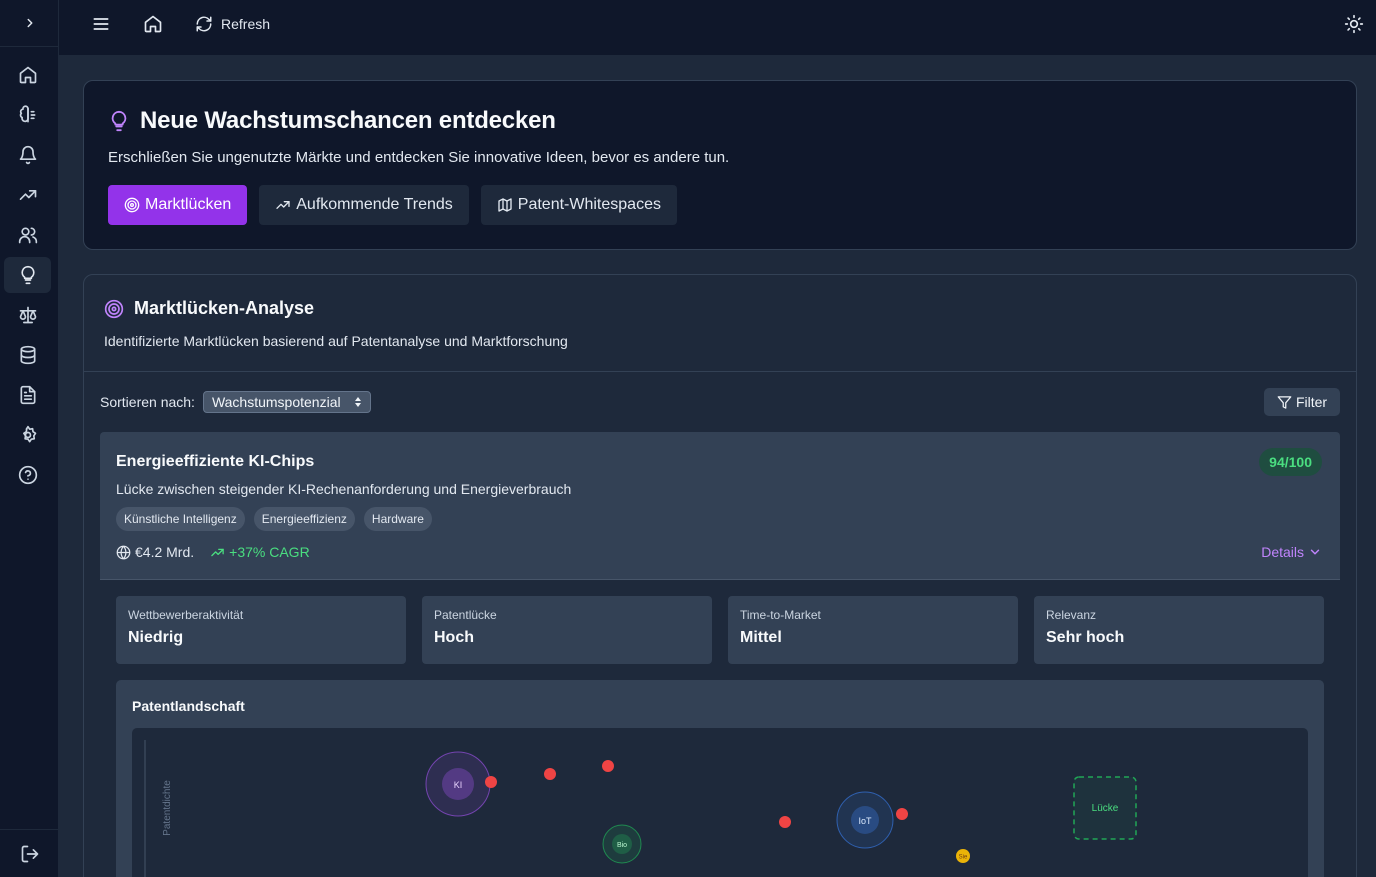 This screenshot has width=1376, height=877. Describe the element at coordinates (27, 155) in the screenshot. I see `nav-alerts` at that location.